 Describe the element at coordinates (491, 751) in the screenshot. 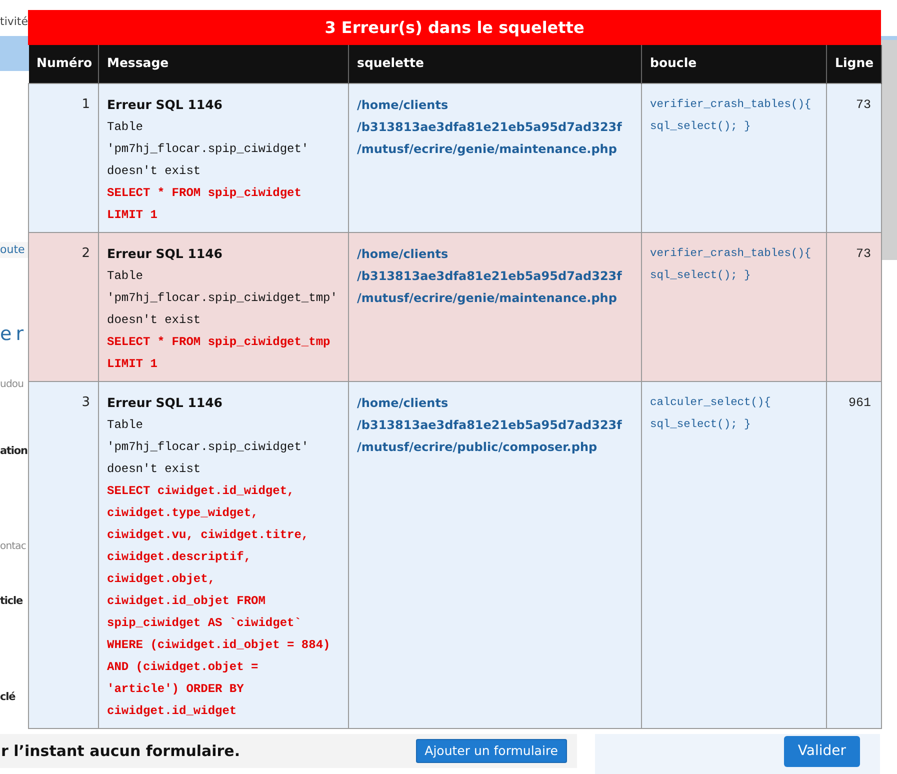

I see `add-form-button: Ajouter un formulaire` at that location.